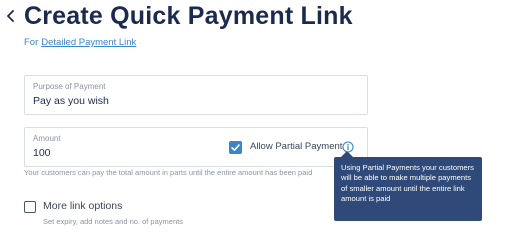  I want to click on amount-field: Amount 100 Allow Partial Payment, so click(196, 147).